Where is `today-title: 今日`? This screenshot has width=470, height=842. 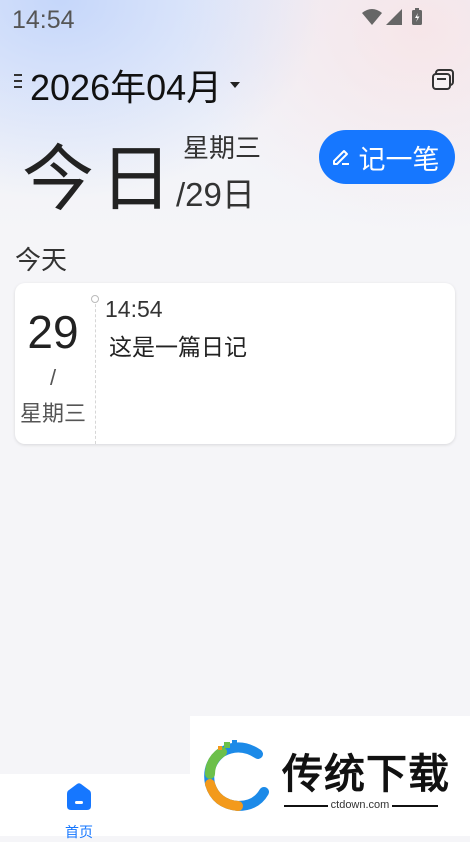 today-title: 今日 is located at coordinates (100, 179).